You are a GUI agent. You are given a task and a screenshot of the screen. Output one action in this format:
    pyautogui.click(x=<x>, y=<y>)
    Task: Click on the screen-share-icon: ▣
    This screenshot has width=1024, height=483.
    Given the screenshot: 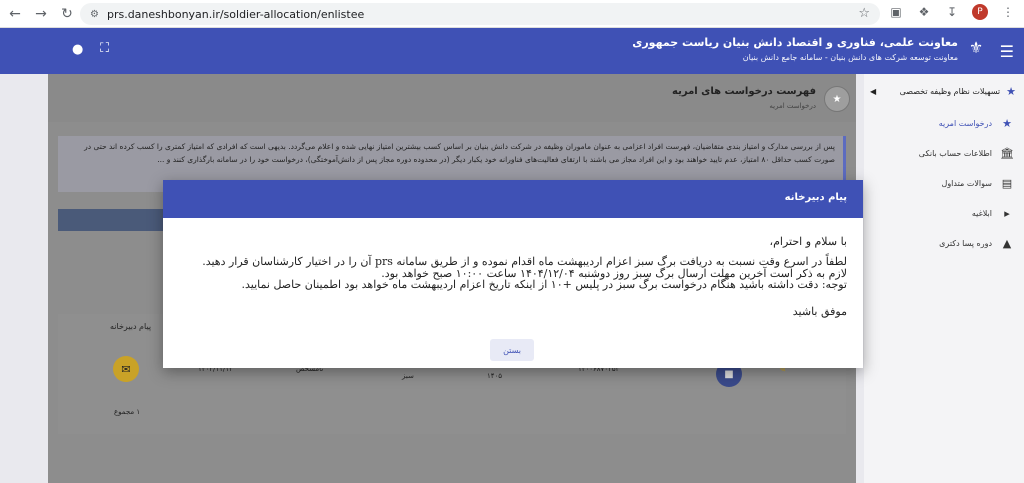 What is the action you would take?
    pyautogui.click(x=896, y=12)
    